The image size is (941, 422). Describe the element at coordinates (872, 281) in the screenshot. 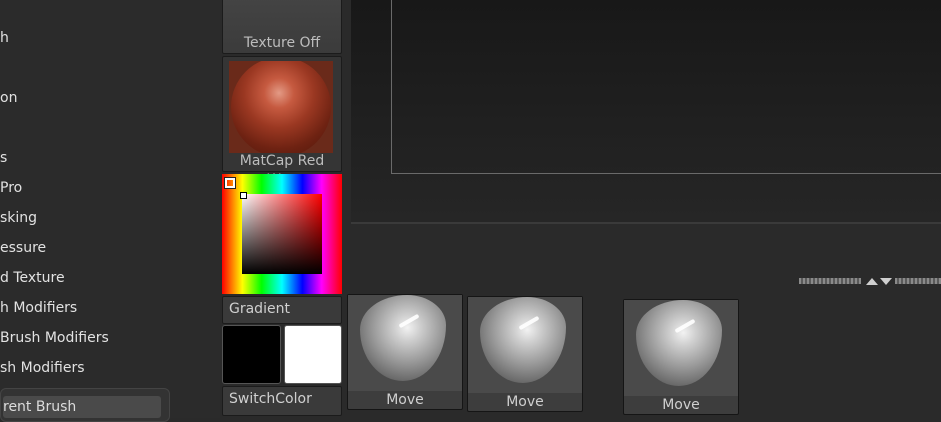

I see `tray-expand-icon` at that location.